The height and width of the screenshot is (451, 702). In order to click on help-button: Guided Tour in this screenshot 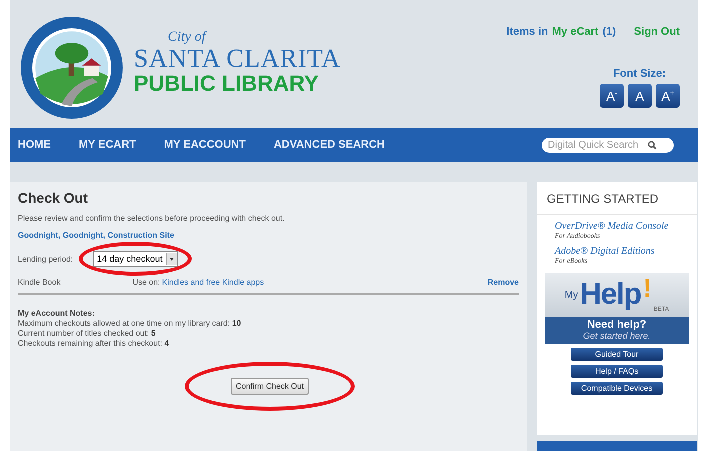, I will do `click(617, 354)`.